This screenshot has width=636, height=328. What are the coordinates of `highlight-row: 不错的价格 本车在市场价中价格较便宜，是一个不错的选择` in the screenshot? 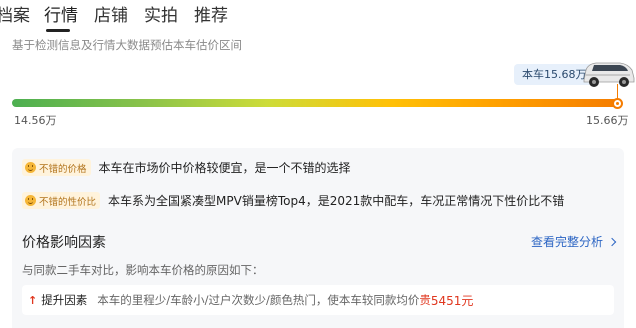 It's located at (186, 167).